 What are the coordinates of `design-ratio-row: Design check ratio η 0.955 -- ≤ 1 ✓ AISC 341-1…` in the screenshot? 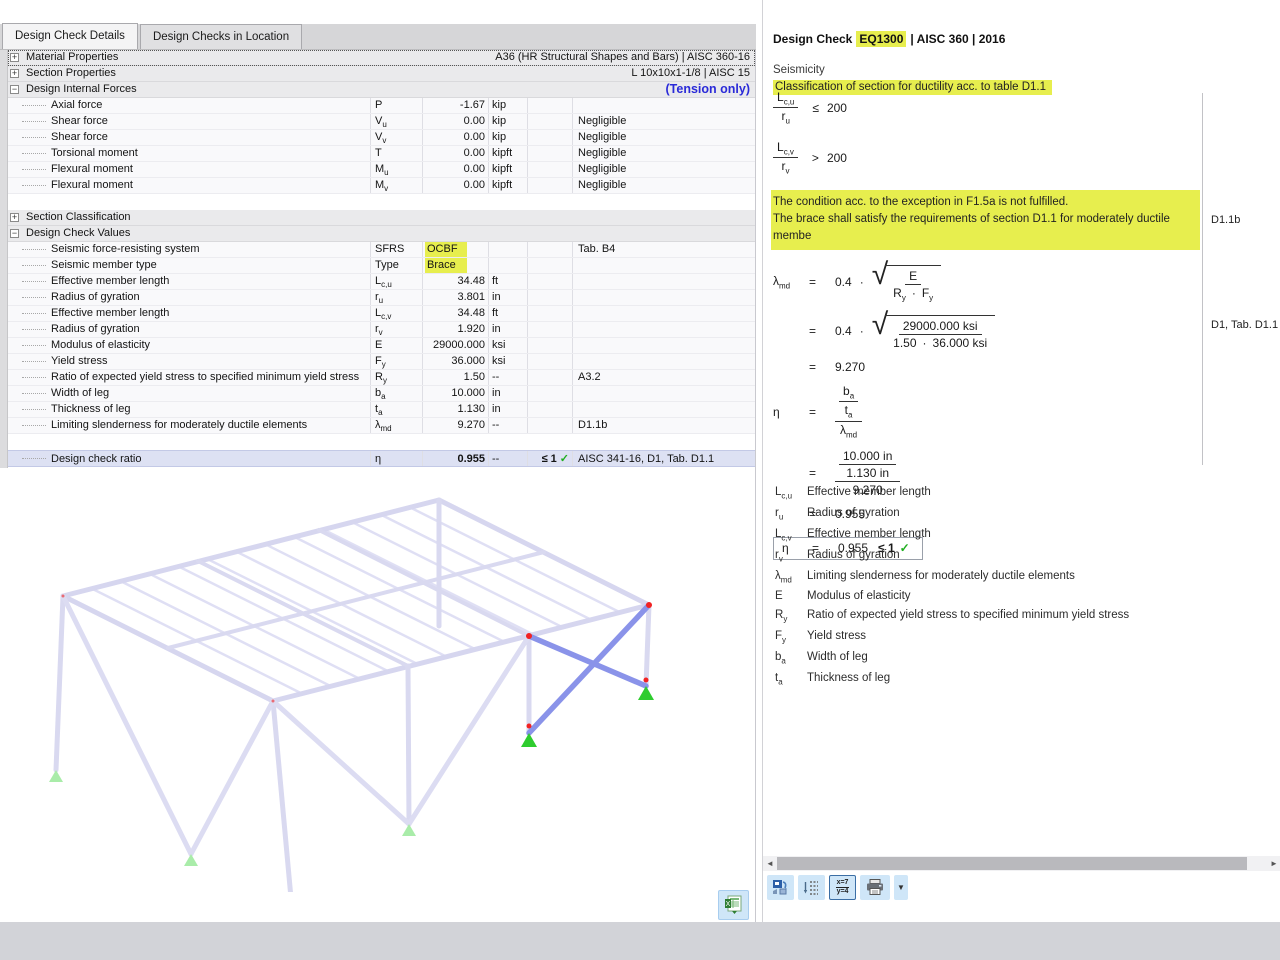 It's located at (381, 458).